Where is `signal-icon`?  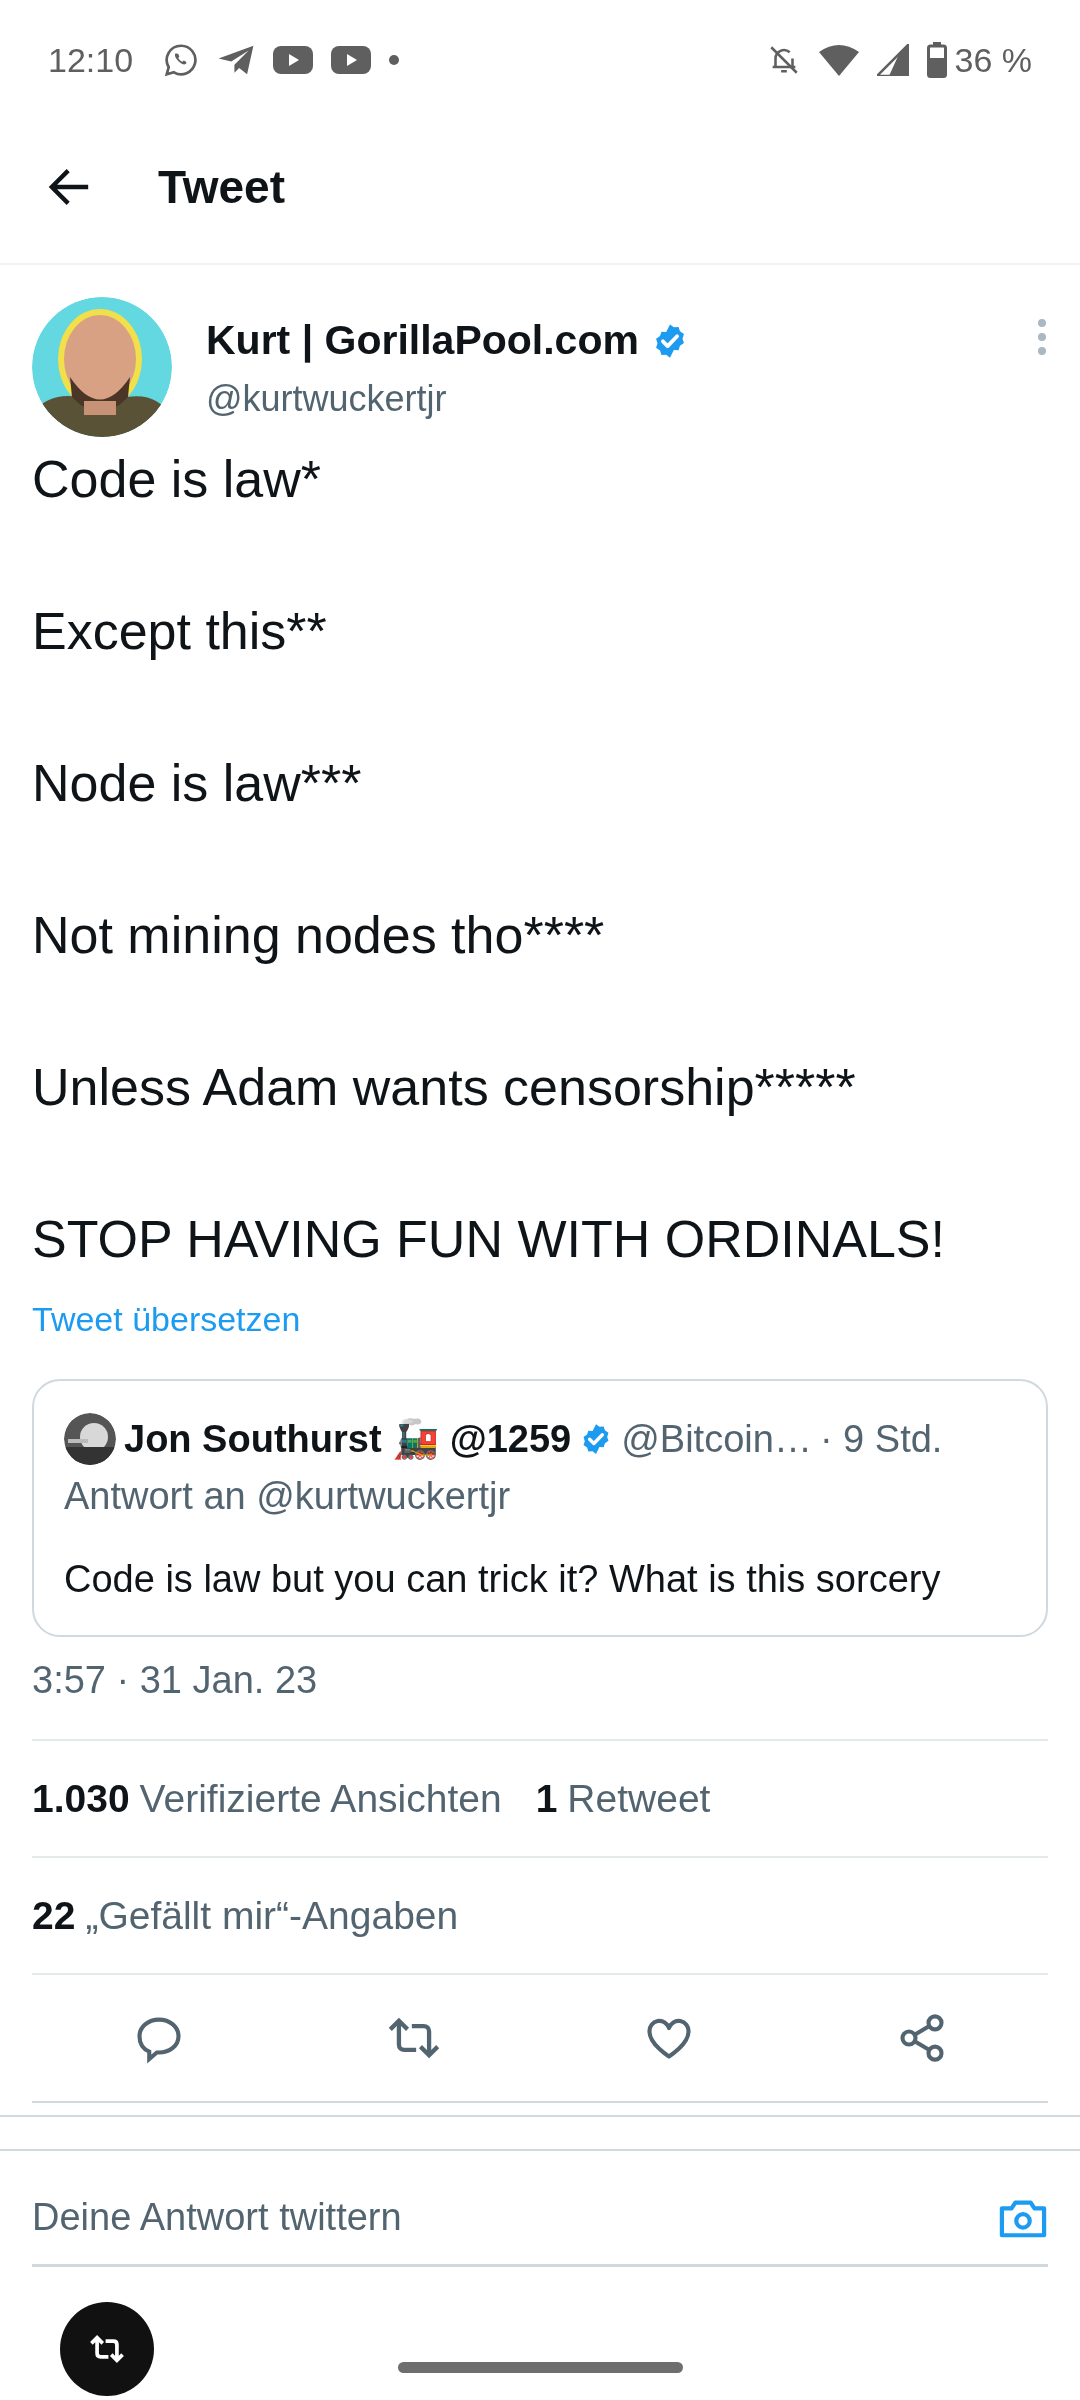
signal-icon is located at coordinates (892, 60).